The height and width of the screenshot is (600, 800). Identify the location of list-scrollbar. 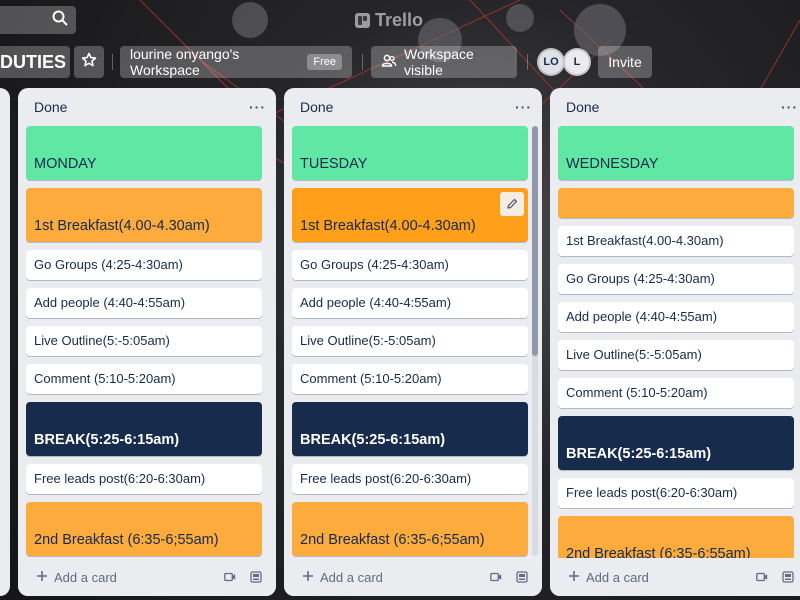
(535, 341).